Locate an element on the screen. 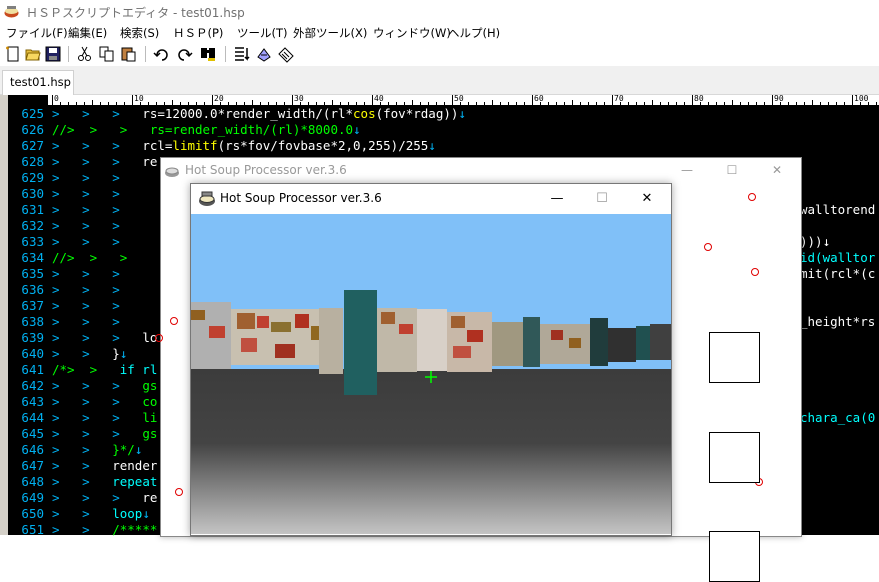  line-content: > > > gs is located at coordinates (104, 386).